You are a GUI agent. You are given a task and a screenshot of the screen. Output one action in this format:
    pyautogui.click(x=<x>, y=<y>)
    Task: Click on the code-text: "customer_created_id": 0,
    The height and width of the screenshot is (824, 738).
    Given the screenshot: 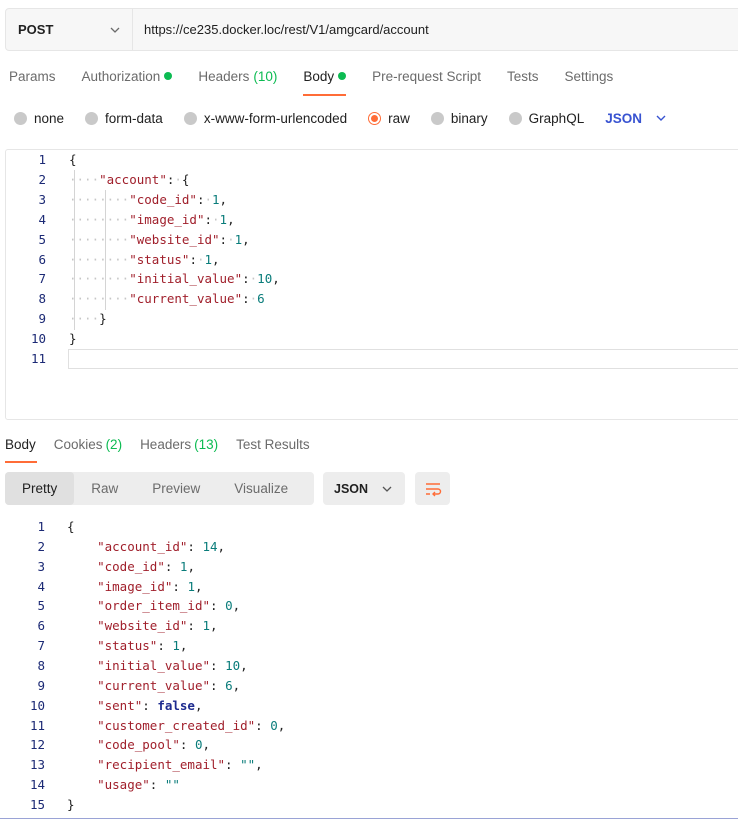 What is the action you would take?
    pyautogui.click(x=191, y=725)
    